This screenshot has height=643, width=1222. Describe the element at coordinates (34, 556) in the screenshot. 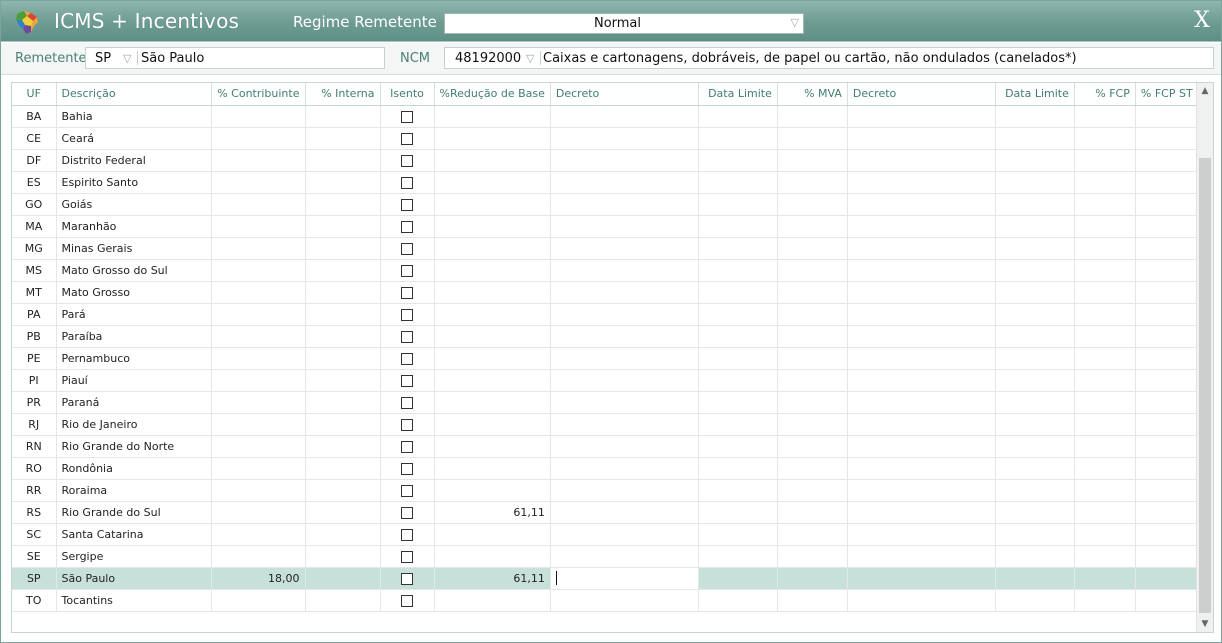

I see `cell-uf: SE` at that location.